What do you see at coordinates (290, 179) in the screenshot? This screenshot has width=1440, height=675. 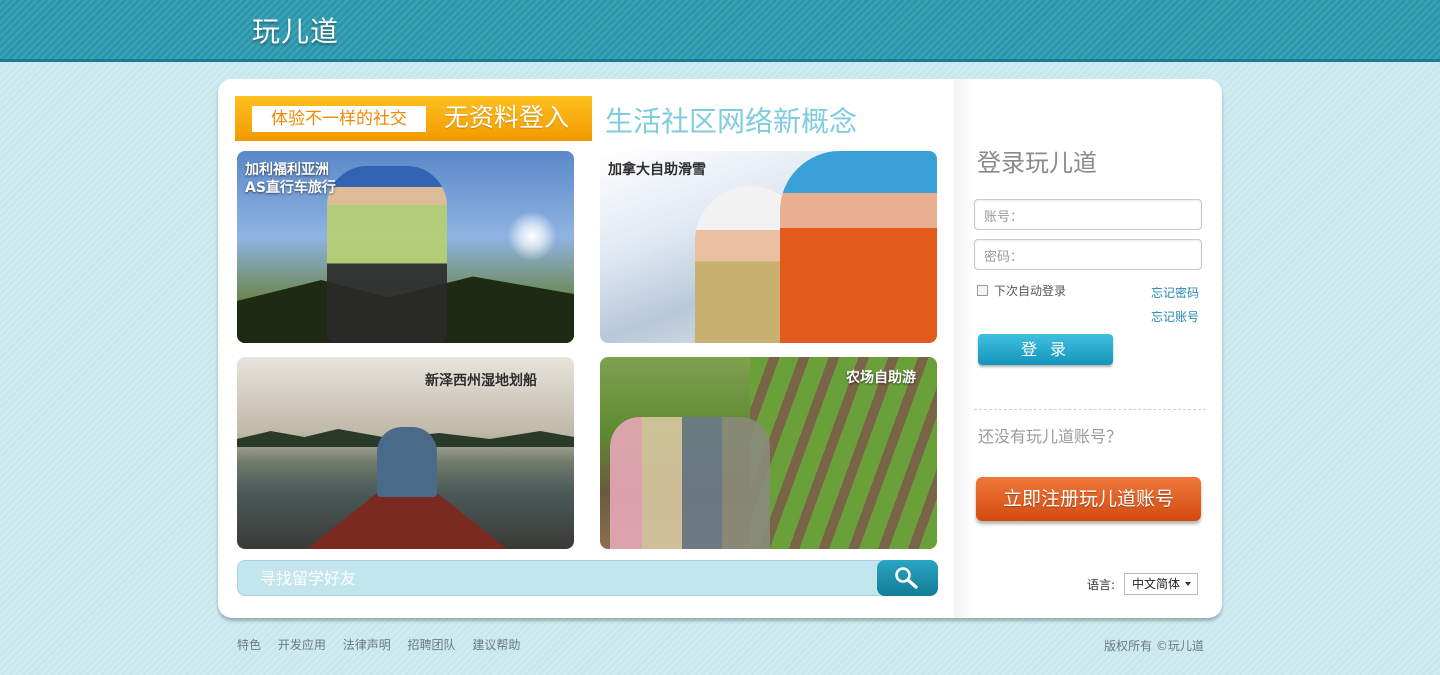 I see `tile-caption: 加利福利亚洲 AS直行车旅行` at bounding box center [290, 179].